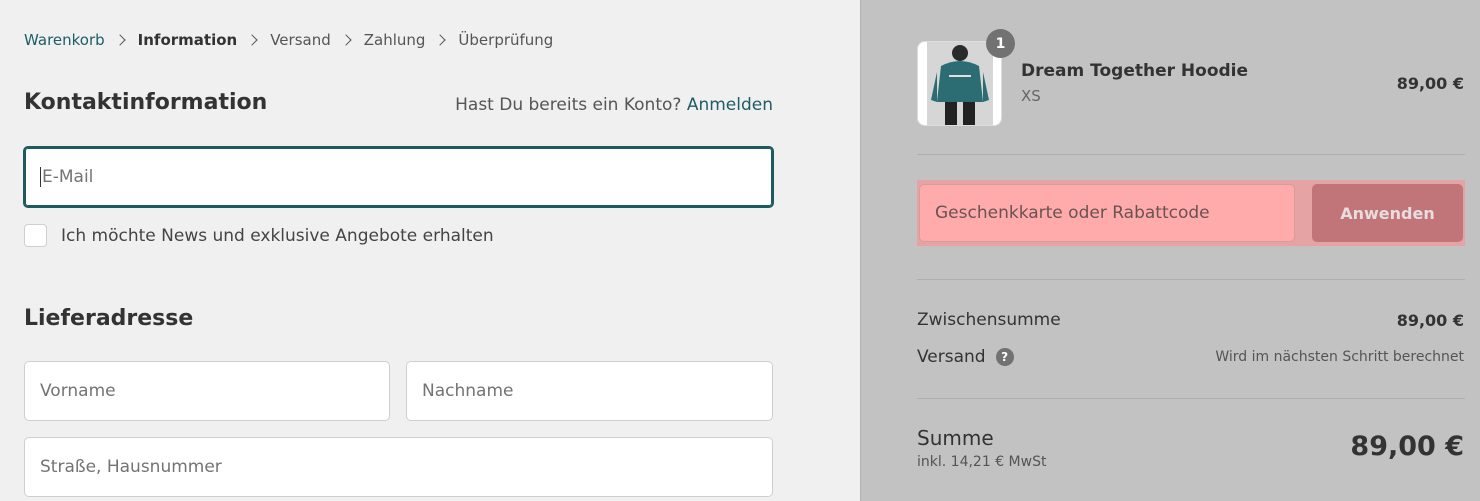 This screenshot has height=501, width=1480. What do you see at coordinates (68, 177) in the screenshot?
I see `email-placeholder: E-Mail` at bounding box center [68, 177].